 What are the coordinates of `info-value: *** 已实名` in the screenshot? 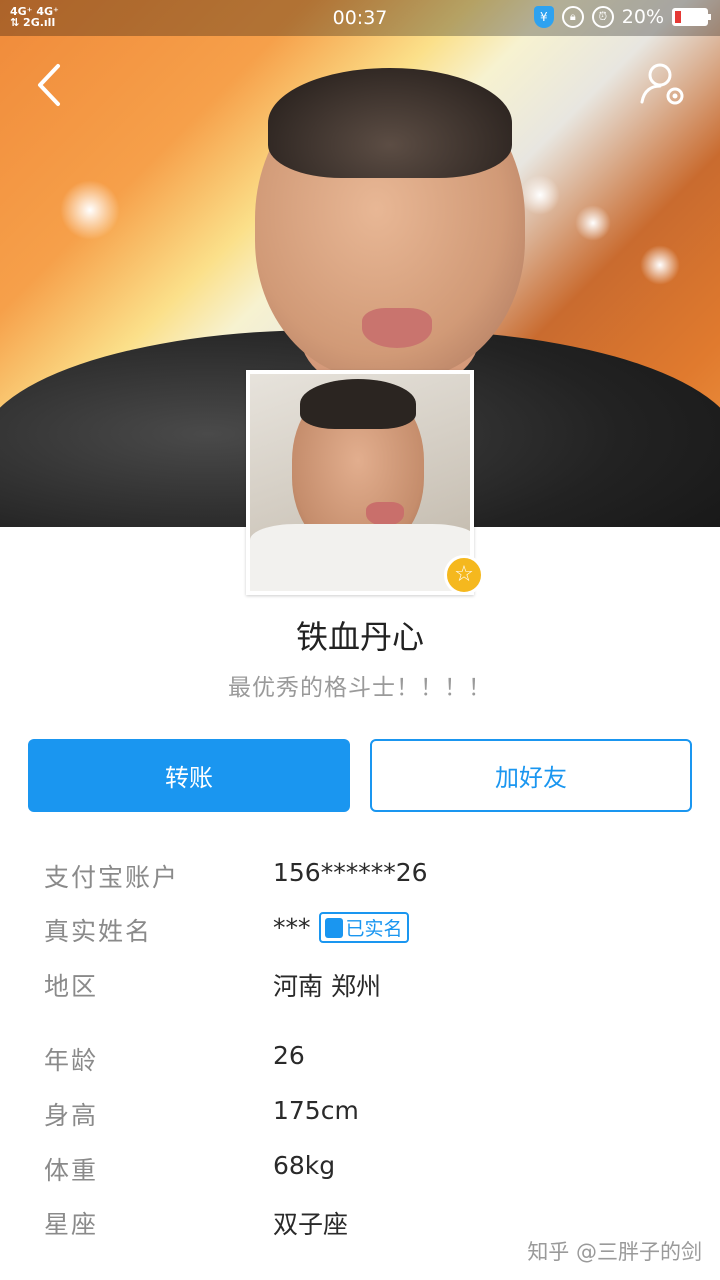 It's located at (341, 927).